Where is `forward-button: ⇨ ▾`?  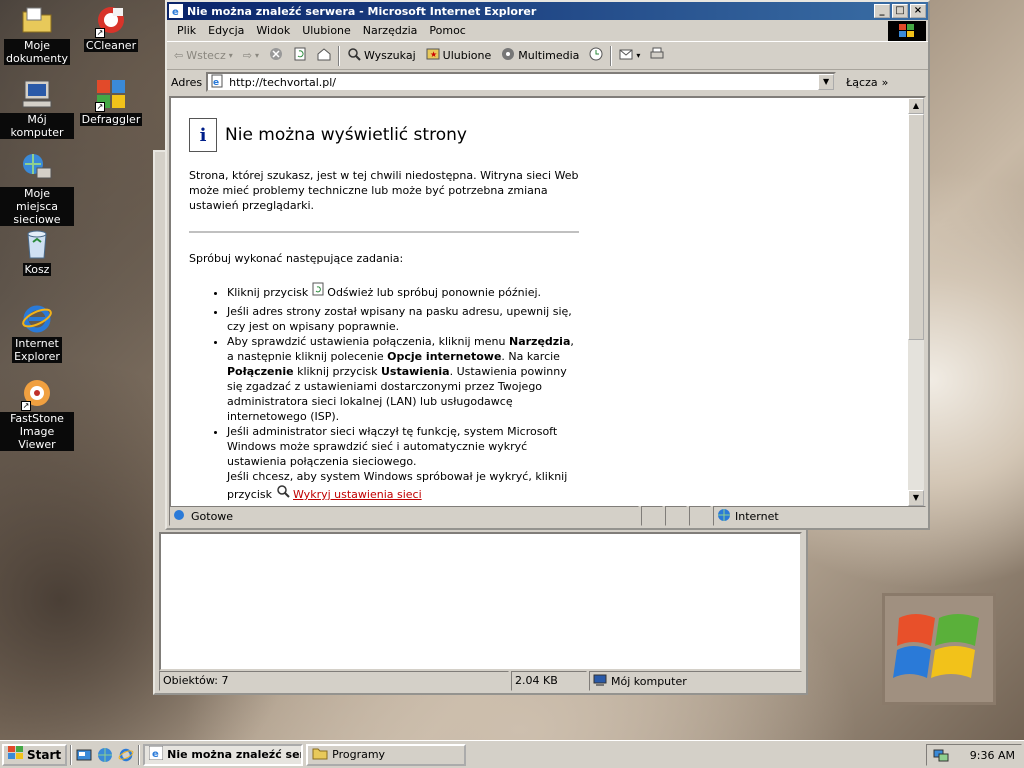 forward-button: ⇨ ▾ is located at coordinates (251, 55).